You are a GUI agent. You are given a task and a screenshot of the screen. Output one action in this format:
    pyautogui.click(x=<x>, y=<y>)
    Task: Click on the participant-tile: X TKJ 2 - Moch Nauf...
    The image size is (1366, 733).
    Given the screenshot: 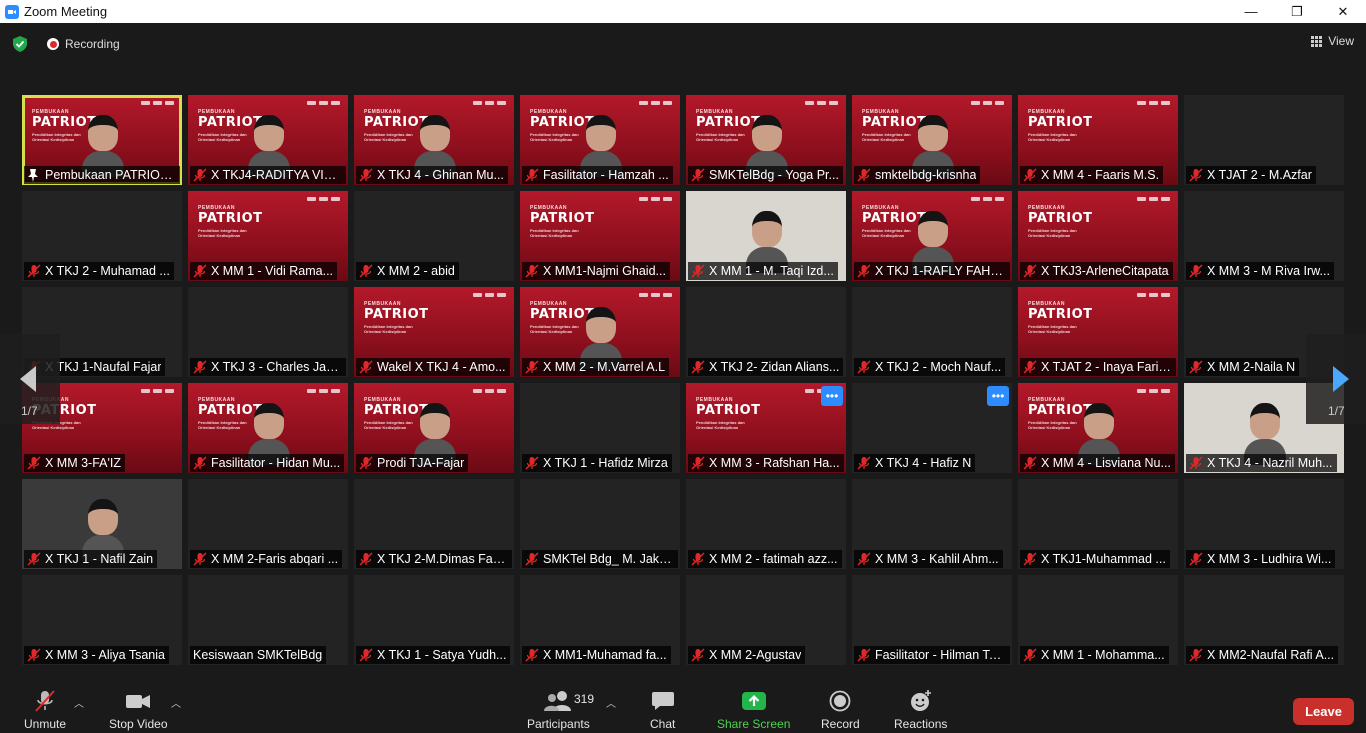 What is the action you would take?
    pyautogui.click(x=932, y=332)
    